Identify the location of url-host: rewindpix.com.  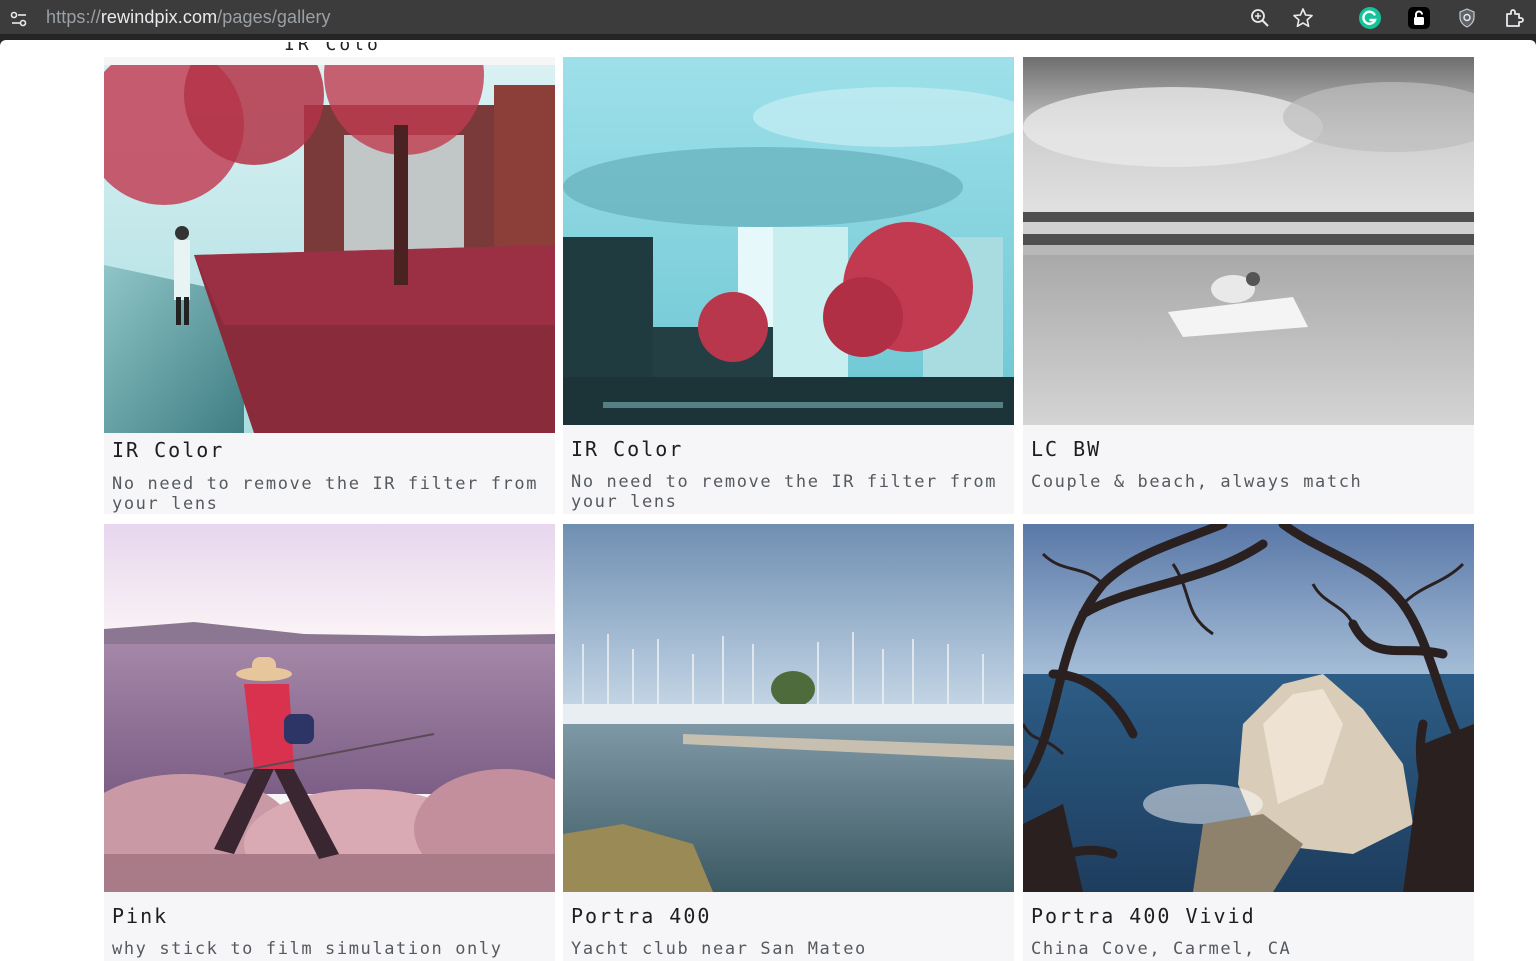
(159, 17).